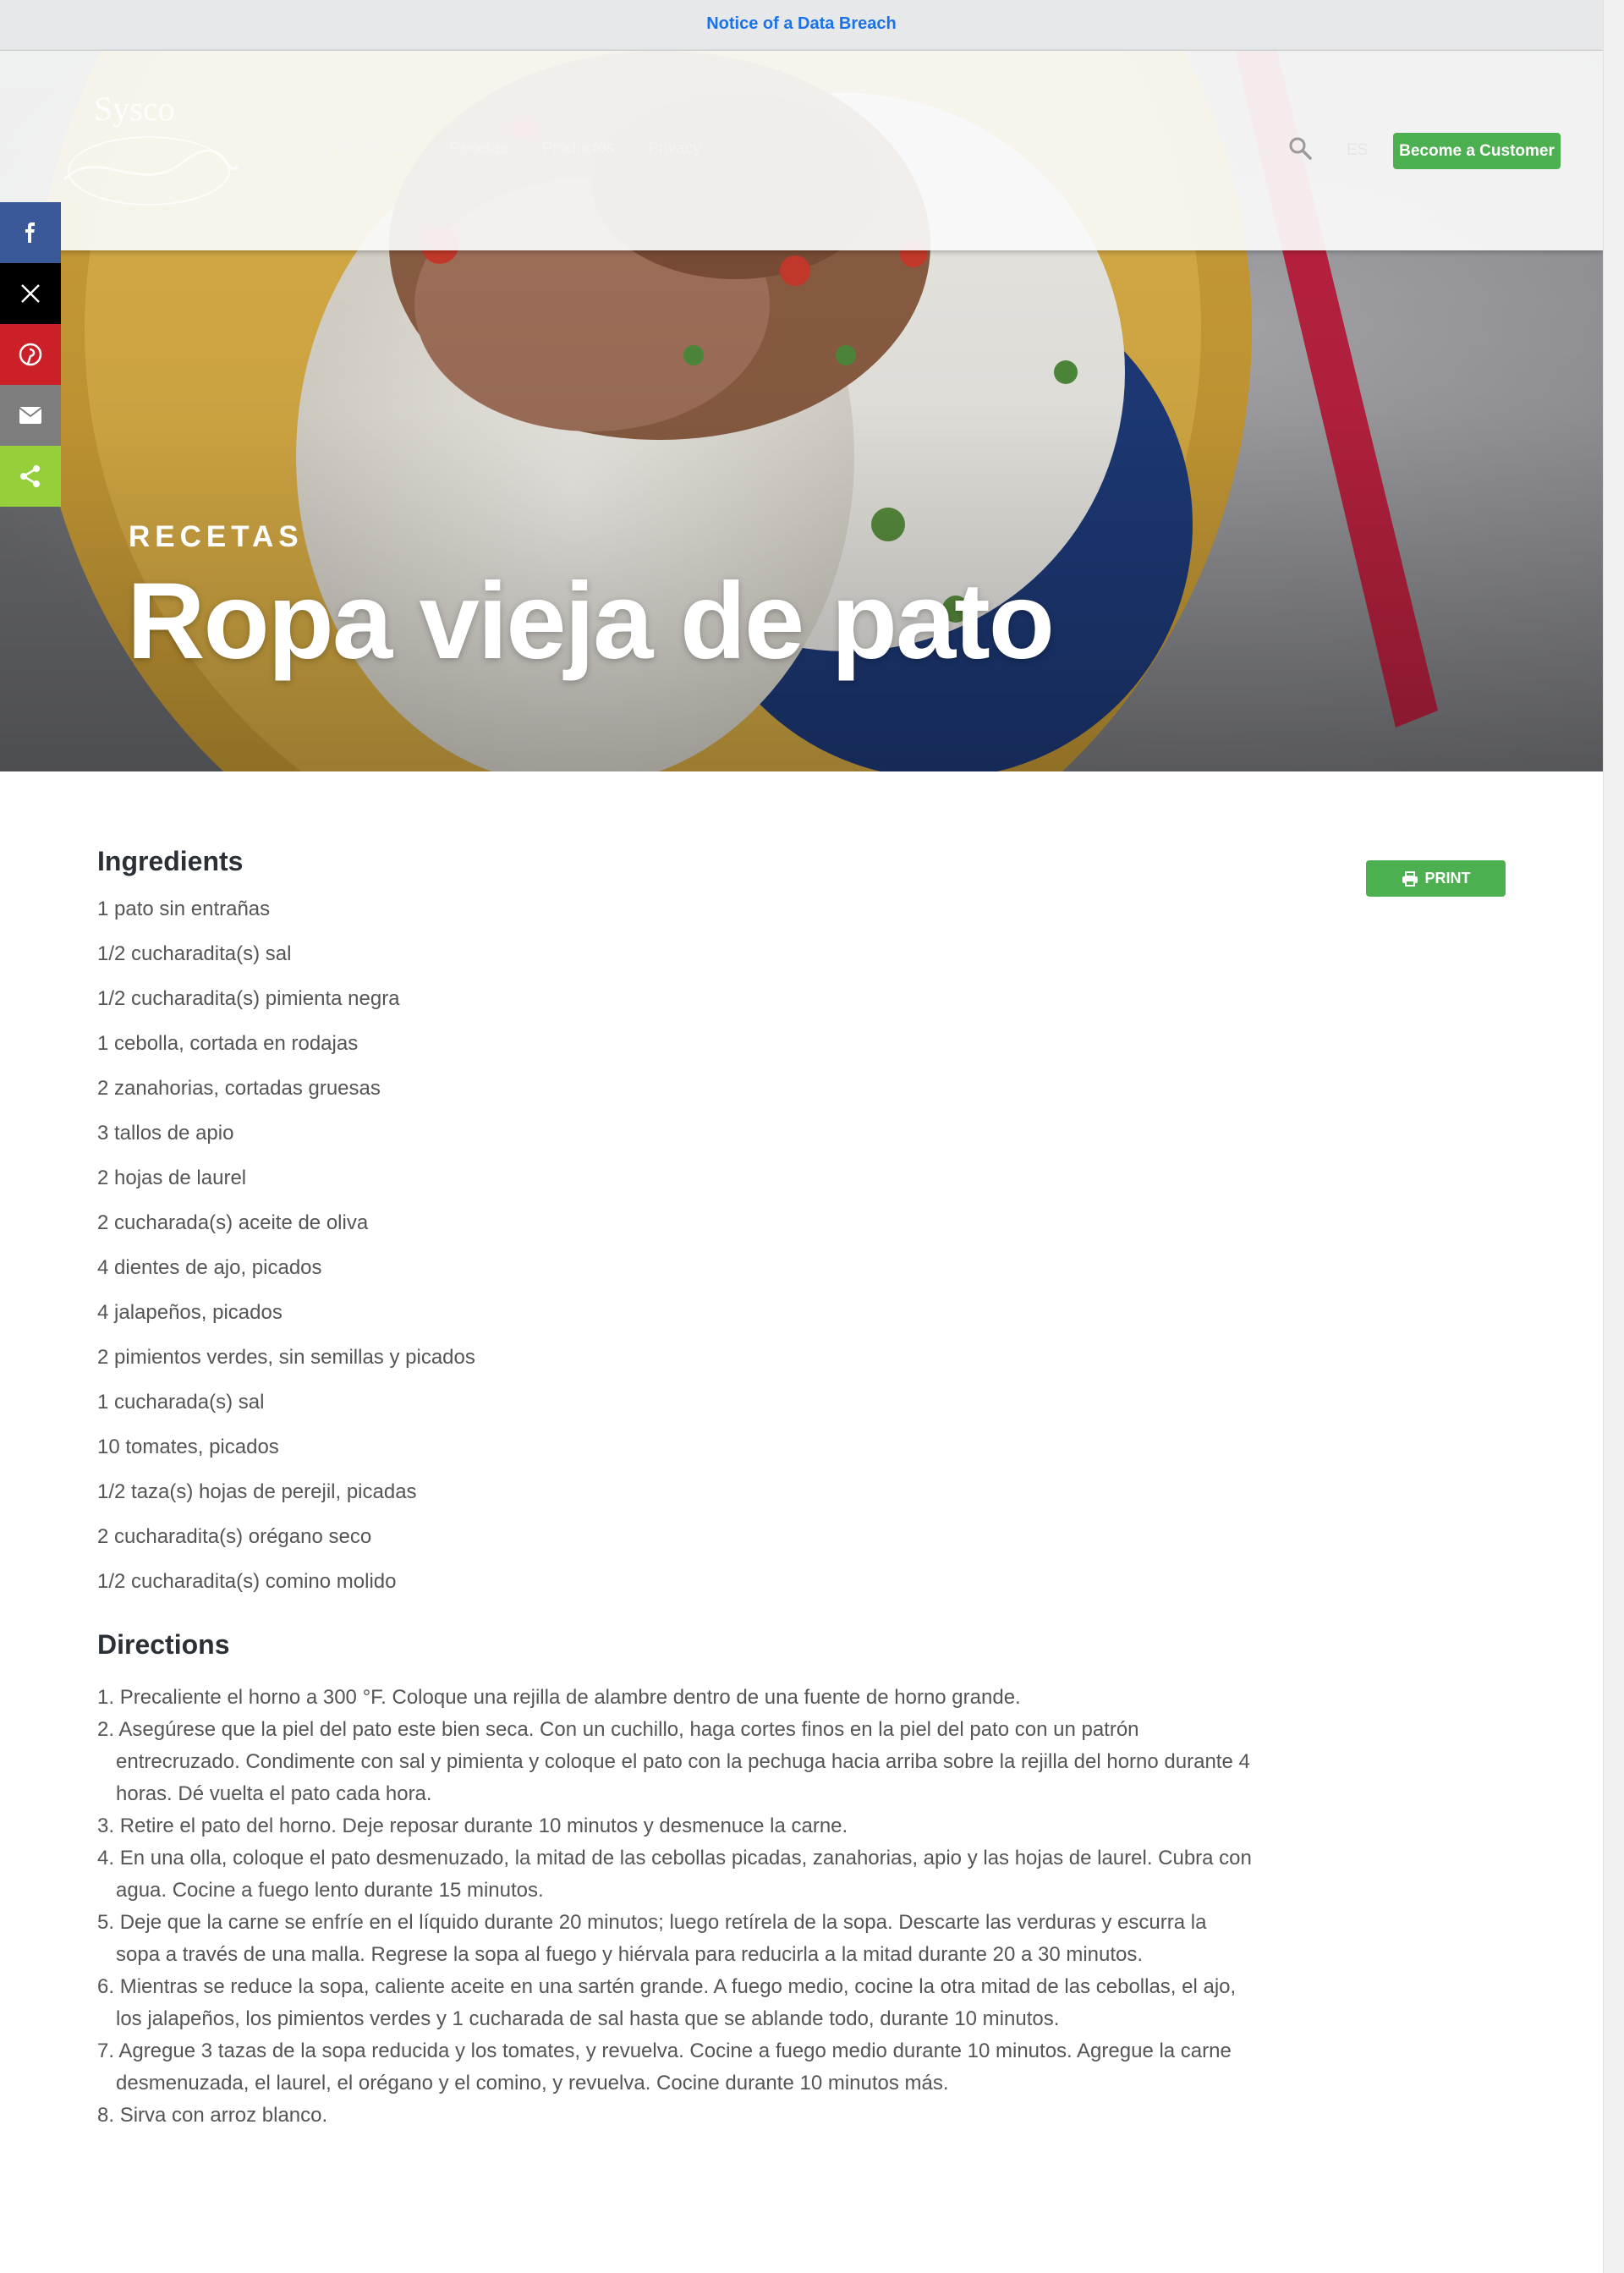 This screenshot has width=1624, height=2273. What do you see at coordinates (172, 1178) in the screenshot?
I see `ingredient-item: 2 hojas de laurel` at bounding box center [172, 1178].